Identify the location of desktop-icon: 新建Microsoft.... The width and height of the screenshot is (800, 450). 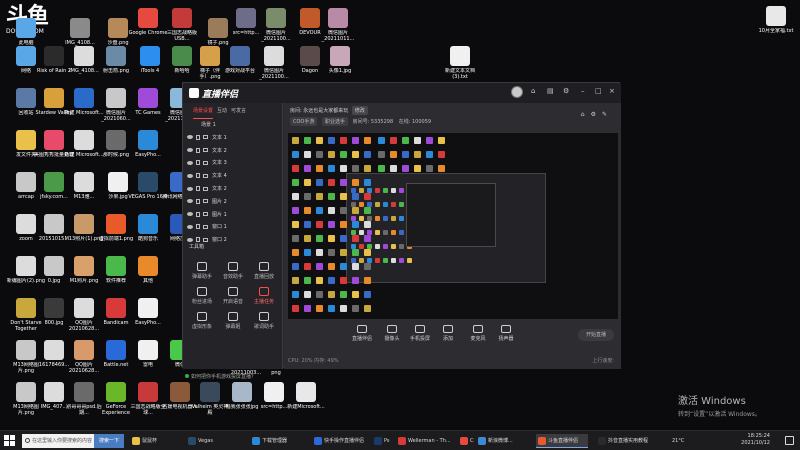
(306, 396).